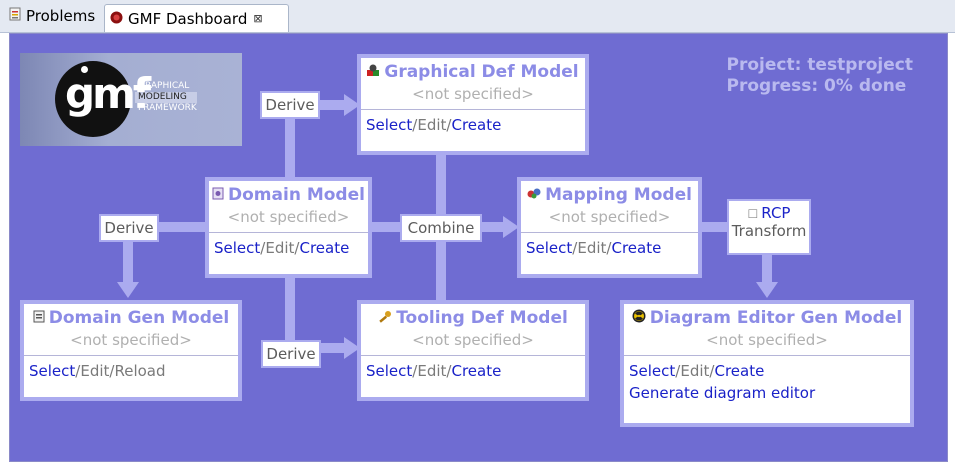  Describe the element at coordinates (291, 354) in the screenshot. I see `derive-tooling-label: Derive` at that location.